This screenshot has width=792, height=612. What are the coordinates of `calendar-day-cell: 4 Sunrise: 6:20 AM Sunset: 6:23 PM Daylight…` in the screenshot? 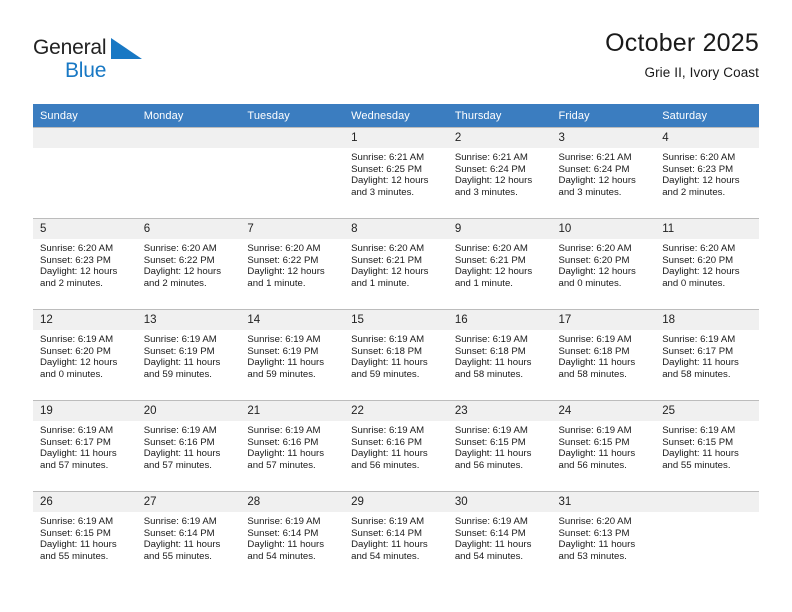 It's located at (707, 173).